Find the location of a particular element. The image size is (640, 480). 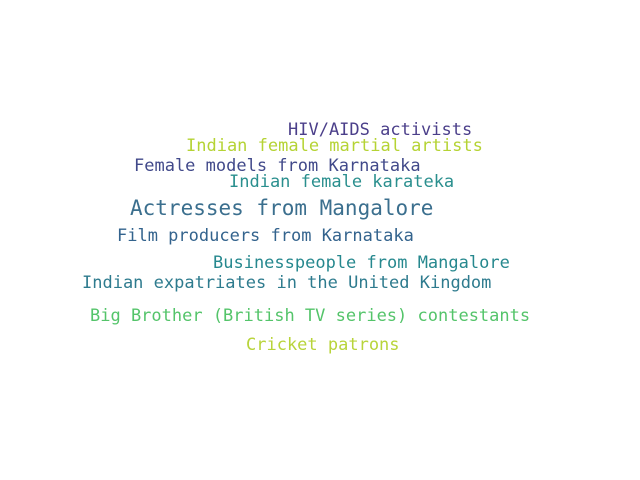

word-businesspeople-from-mangalore: Businesspeople from Mangalore is located at coordinates (361, 263).